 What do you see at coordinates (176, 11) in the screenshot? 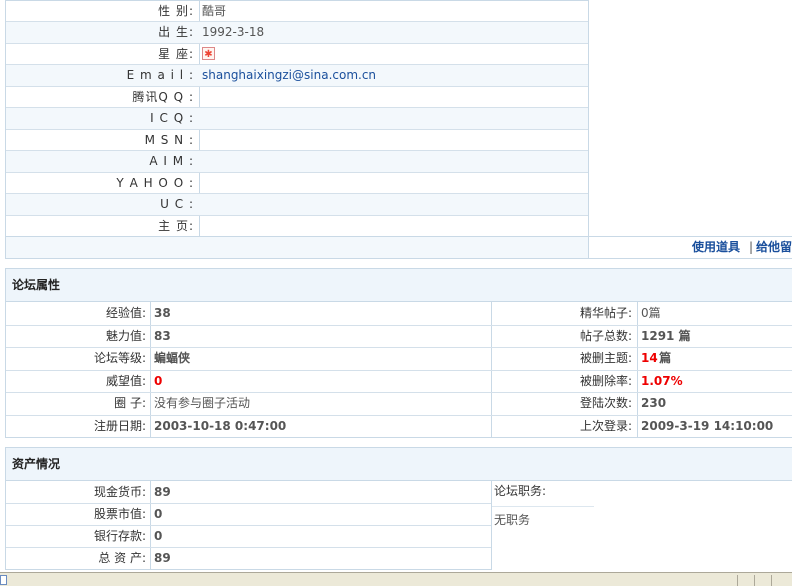
I see `profile-label: 性 别:` at bounding box center [176, 11].